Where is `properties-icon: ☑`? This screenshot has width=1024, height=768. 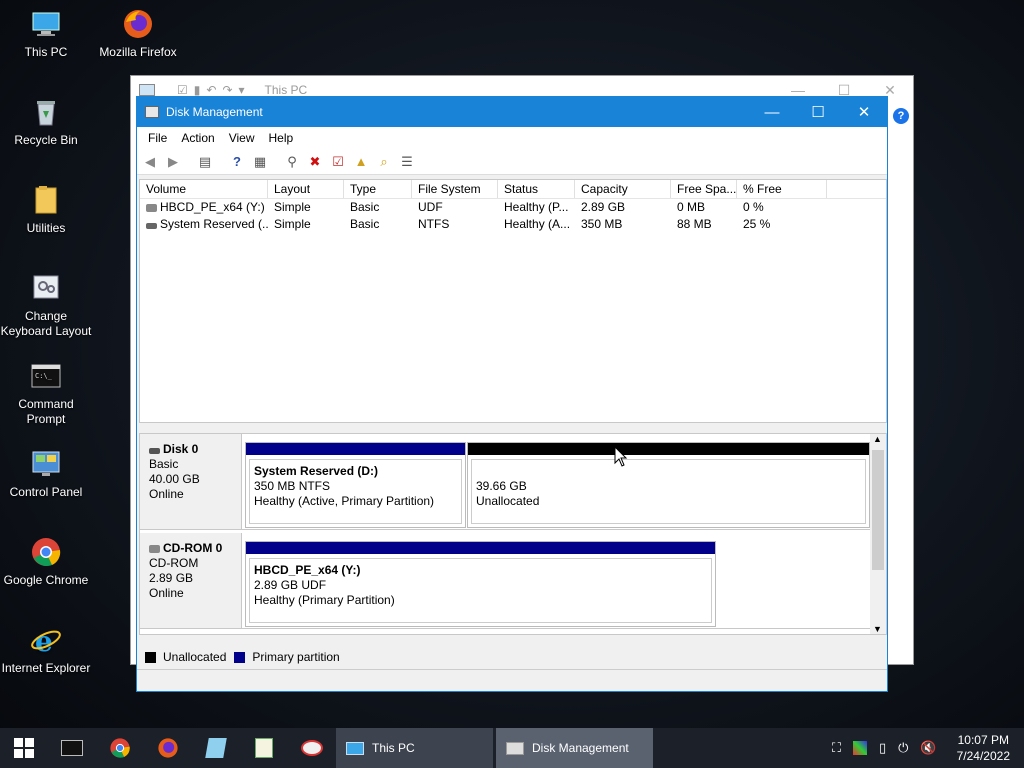 properties-icon: ☑ is located at coordinates (182, 90).